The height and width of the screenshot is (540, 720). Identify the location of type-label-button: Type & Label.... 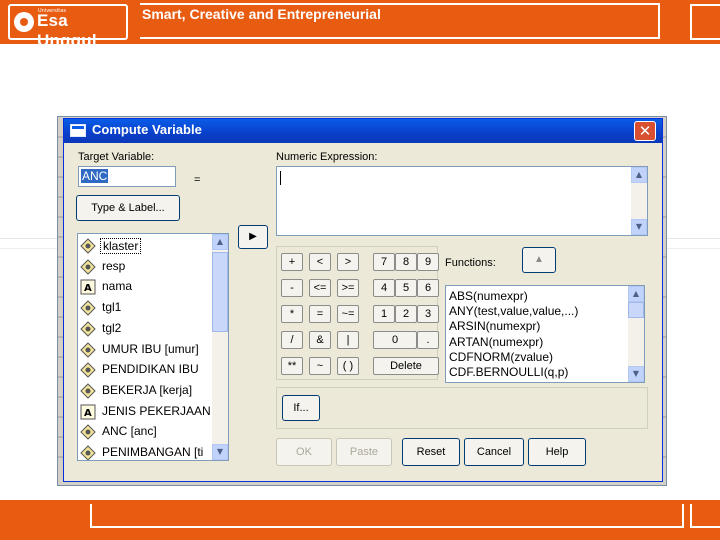
(128, 208).